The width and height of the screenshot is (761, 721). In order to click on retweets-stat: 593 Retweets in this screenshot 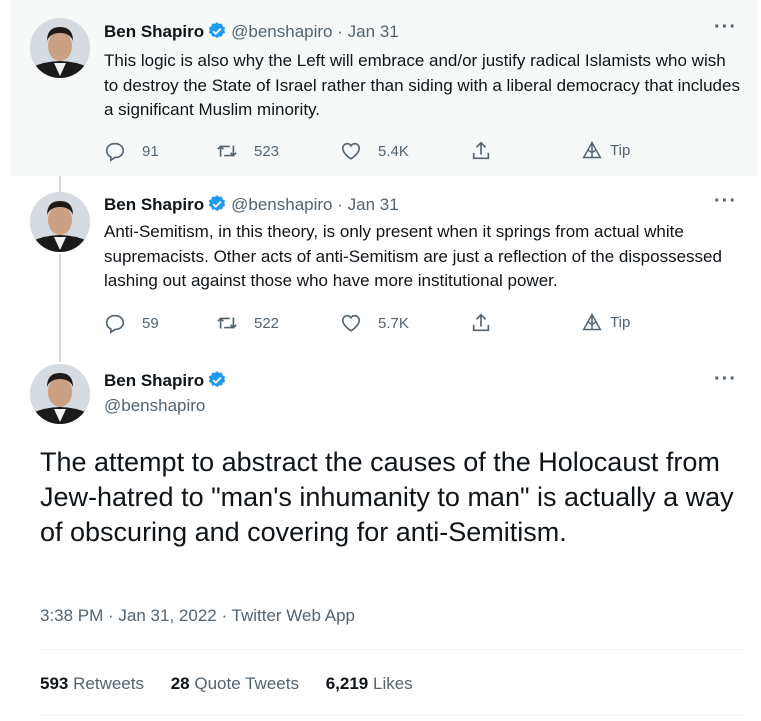, I will do `click(92, 683)`.